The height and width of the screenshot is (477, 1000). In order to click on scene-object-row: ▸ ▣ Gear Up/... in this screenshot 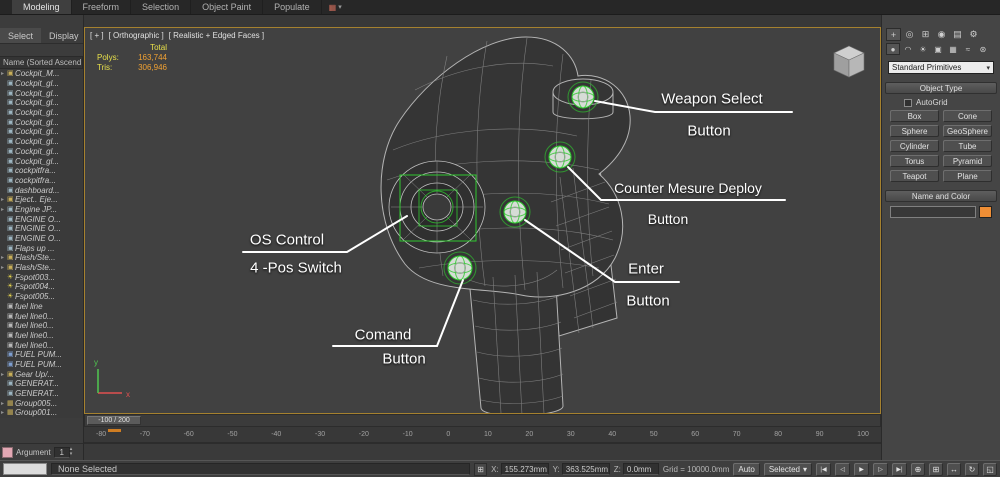, I will do `click(41, 374)`.